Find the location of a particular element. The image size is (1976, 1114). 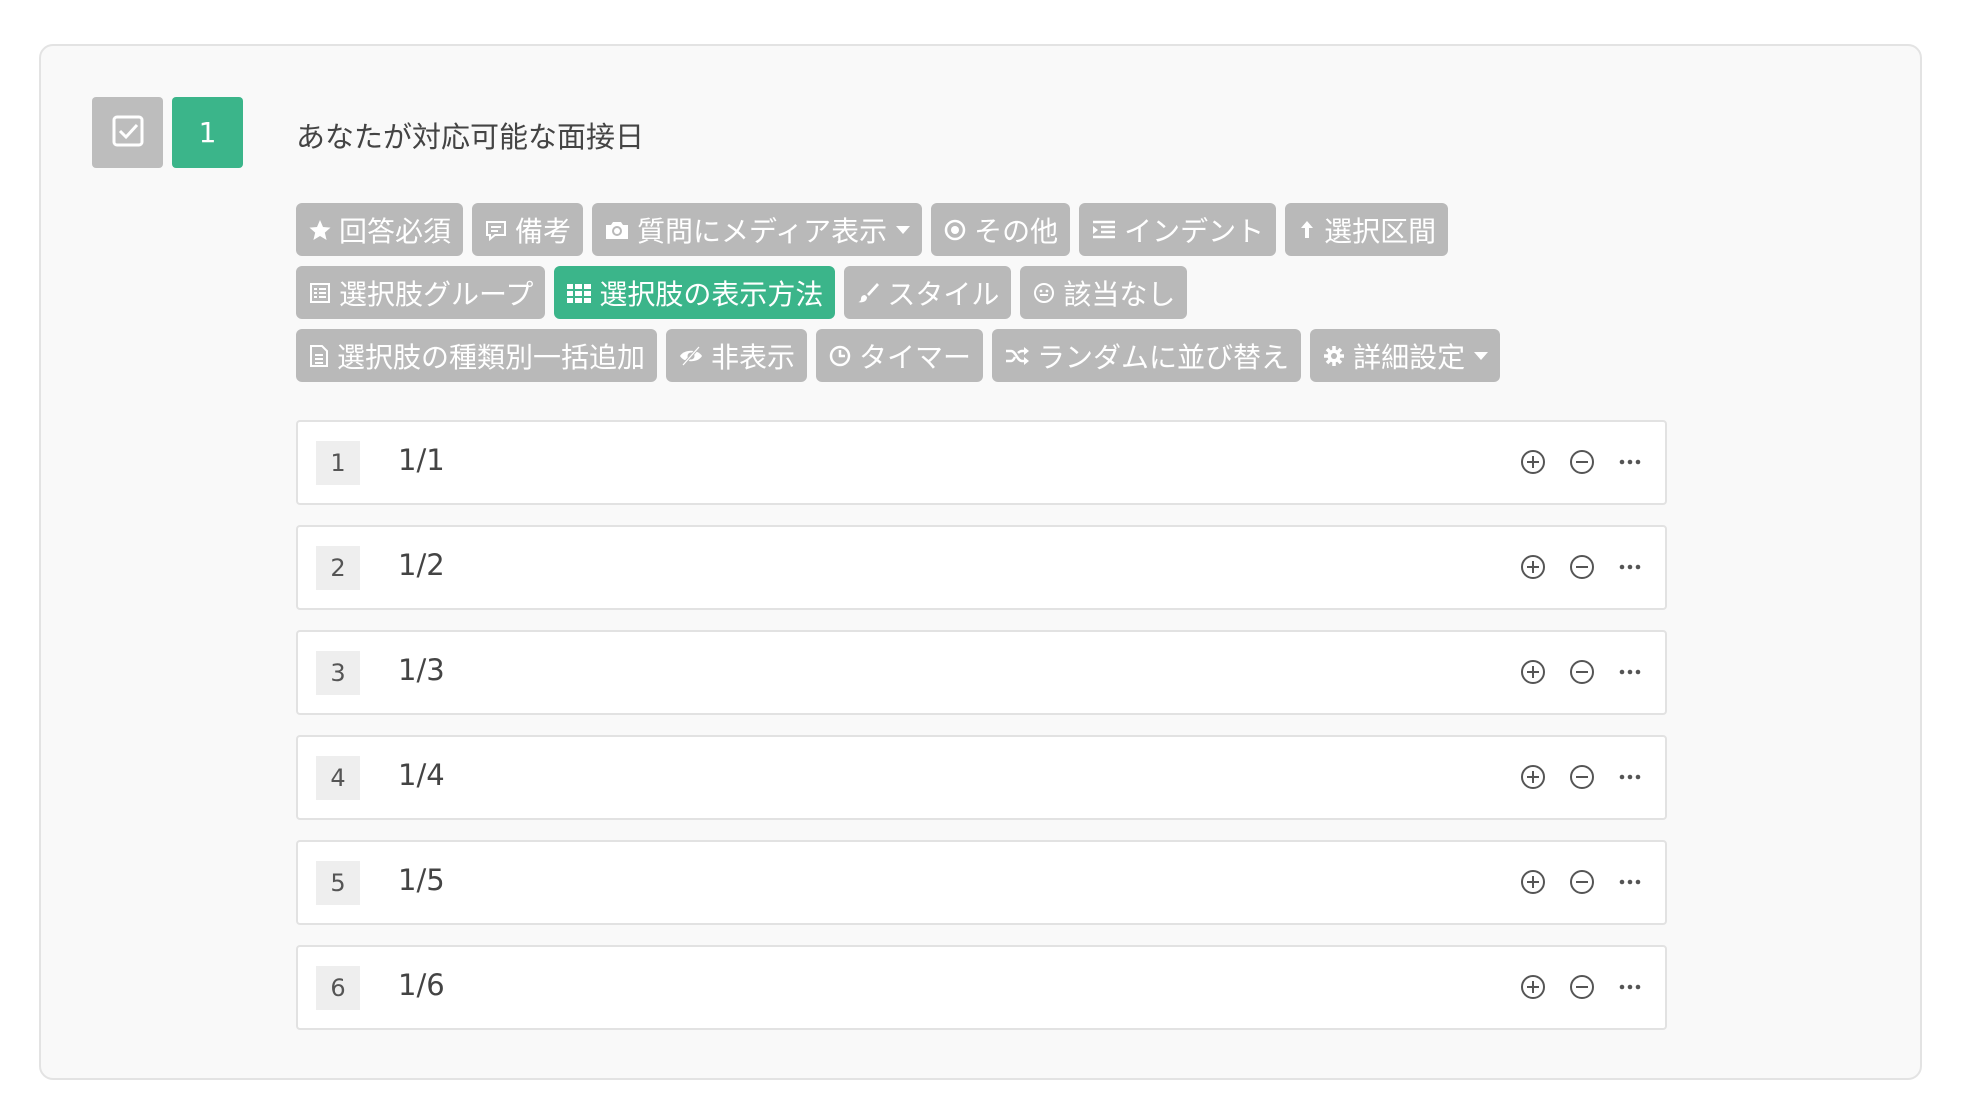

toolbar-radio-button: その他 is located at coordinates (1001, 229).